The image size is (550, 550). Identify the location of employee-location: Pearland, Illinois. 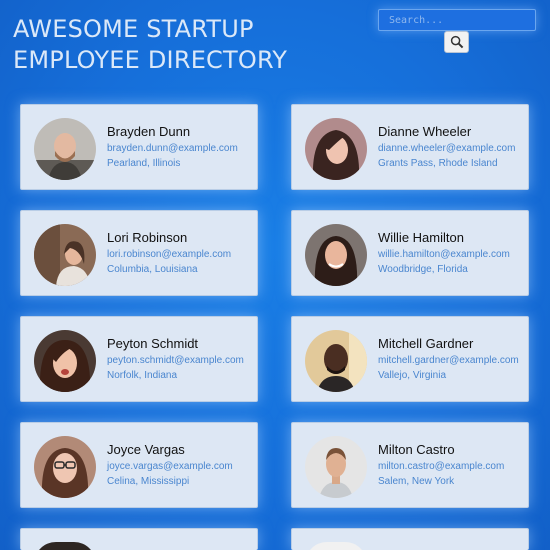
(144, 163).